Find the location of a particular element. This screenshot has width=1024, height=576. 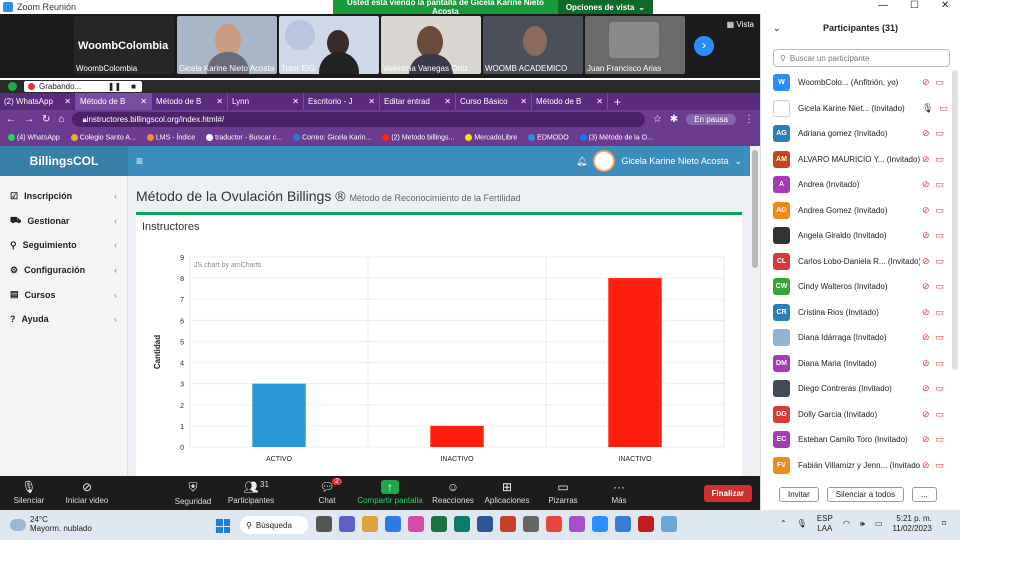

page-scrollbar is located at coordinates (755, 311).